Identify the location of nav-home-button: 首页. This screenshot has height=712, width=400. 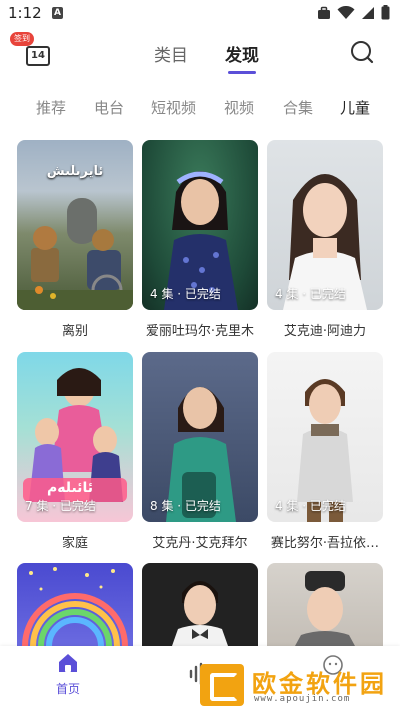
(68, 674).